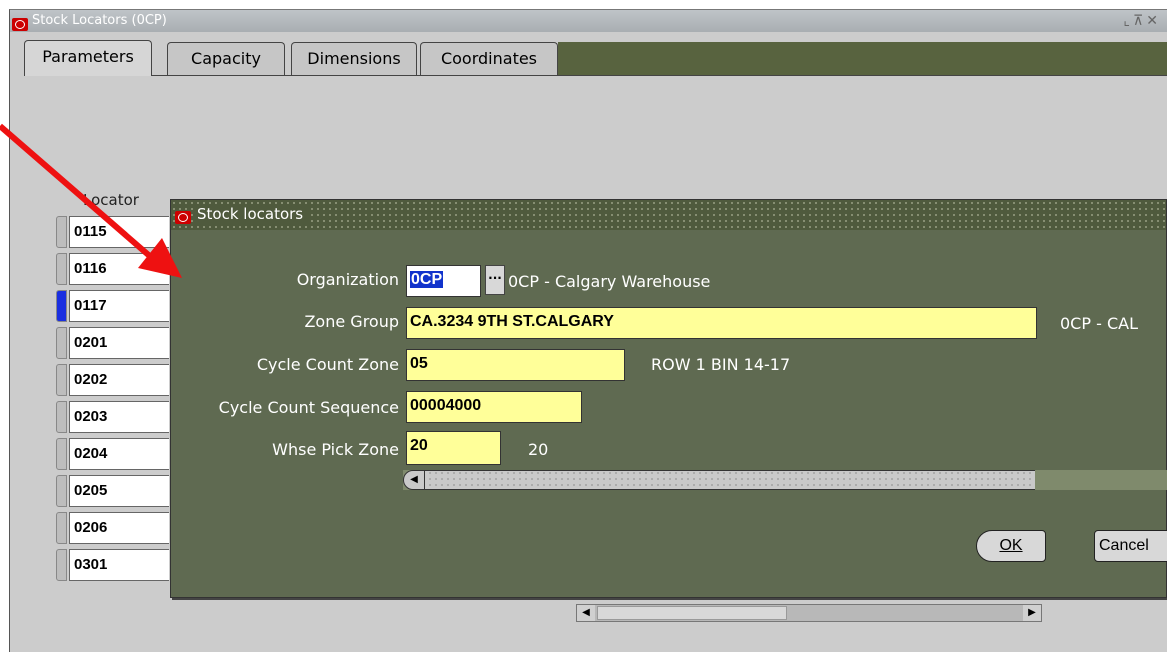 This screenshot has height=652, width=1167. I want to click on locator-cell: 0203, so click(119, 417).